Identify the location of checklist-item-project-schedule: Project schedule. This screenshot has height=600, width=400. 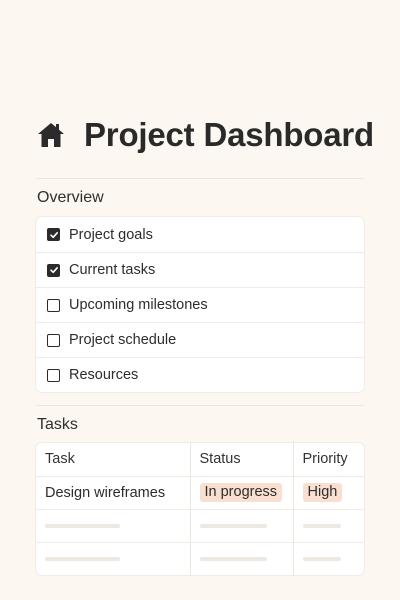
(200, 339).